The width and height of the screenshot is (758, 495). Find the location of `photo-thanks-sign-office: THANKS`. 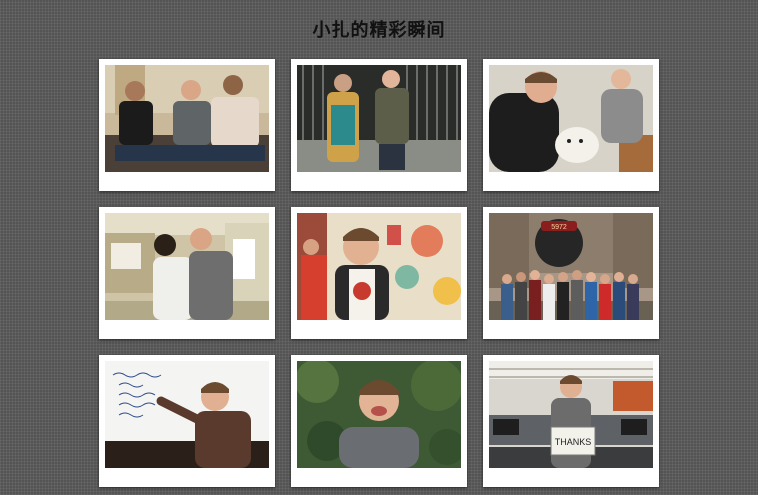

photo-thanks-sign-office: THANKS is located at coordinates (571, 414).